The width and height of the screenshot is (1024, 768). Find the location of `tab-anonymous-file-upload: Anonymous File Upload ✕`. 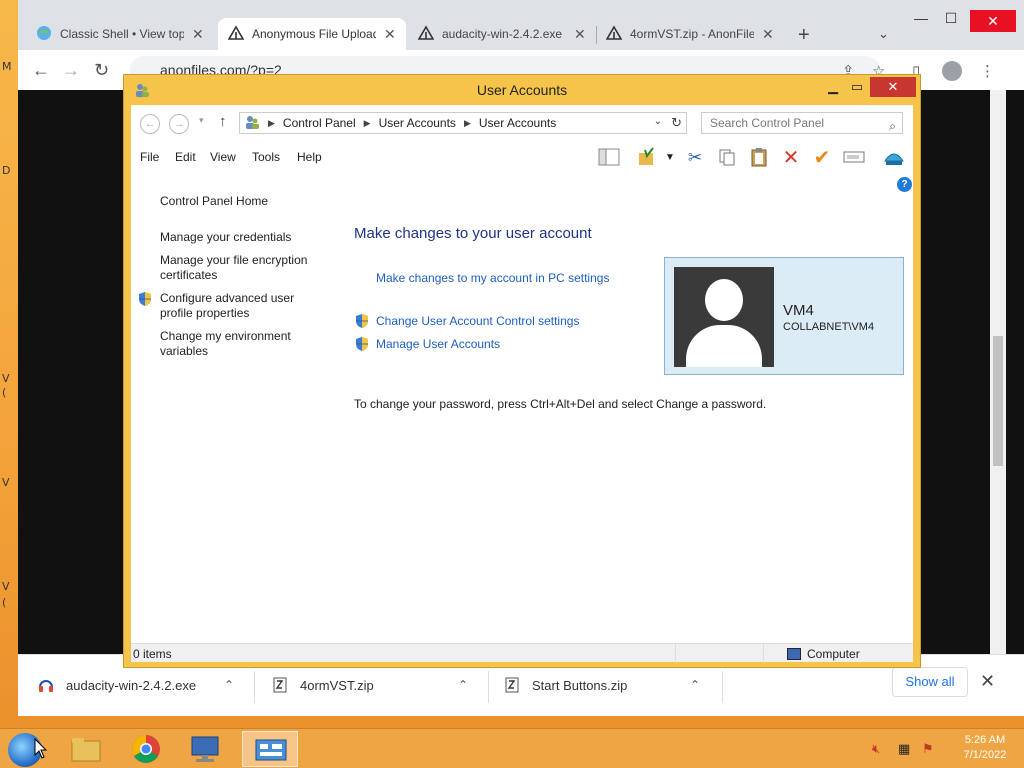

tab-anonymous-file-upload: Anonymous File Upload ✕ is located at coordinates (312, 34).